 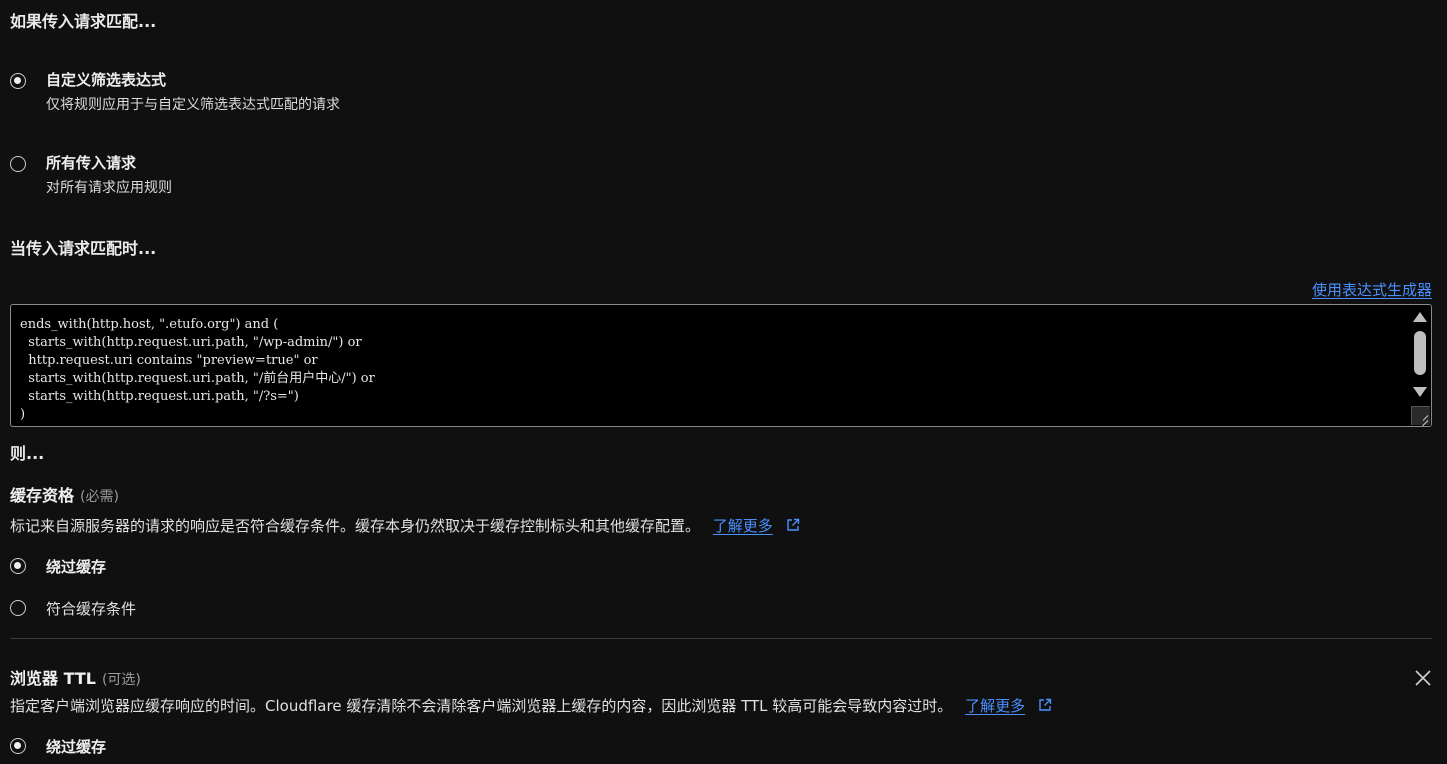 I want to click on browser-ttl-option-bypass-label: 绕过缓存, so click(x=76, y=747).